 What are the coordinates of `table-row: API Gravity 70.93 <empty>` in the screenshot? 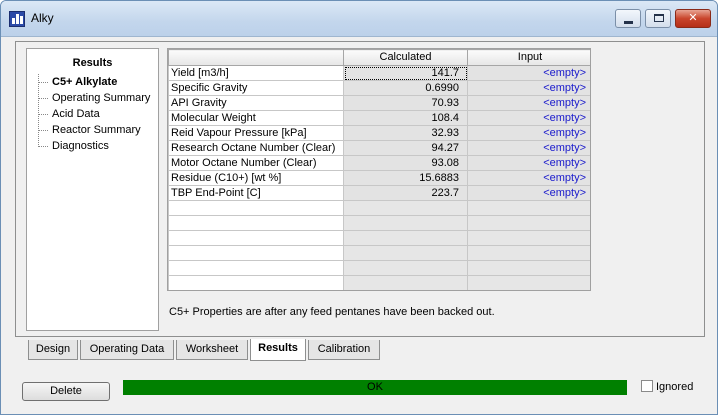 It's located at (379, 103).